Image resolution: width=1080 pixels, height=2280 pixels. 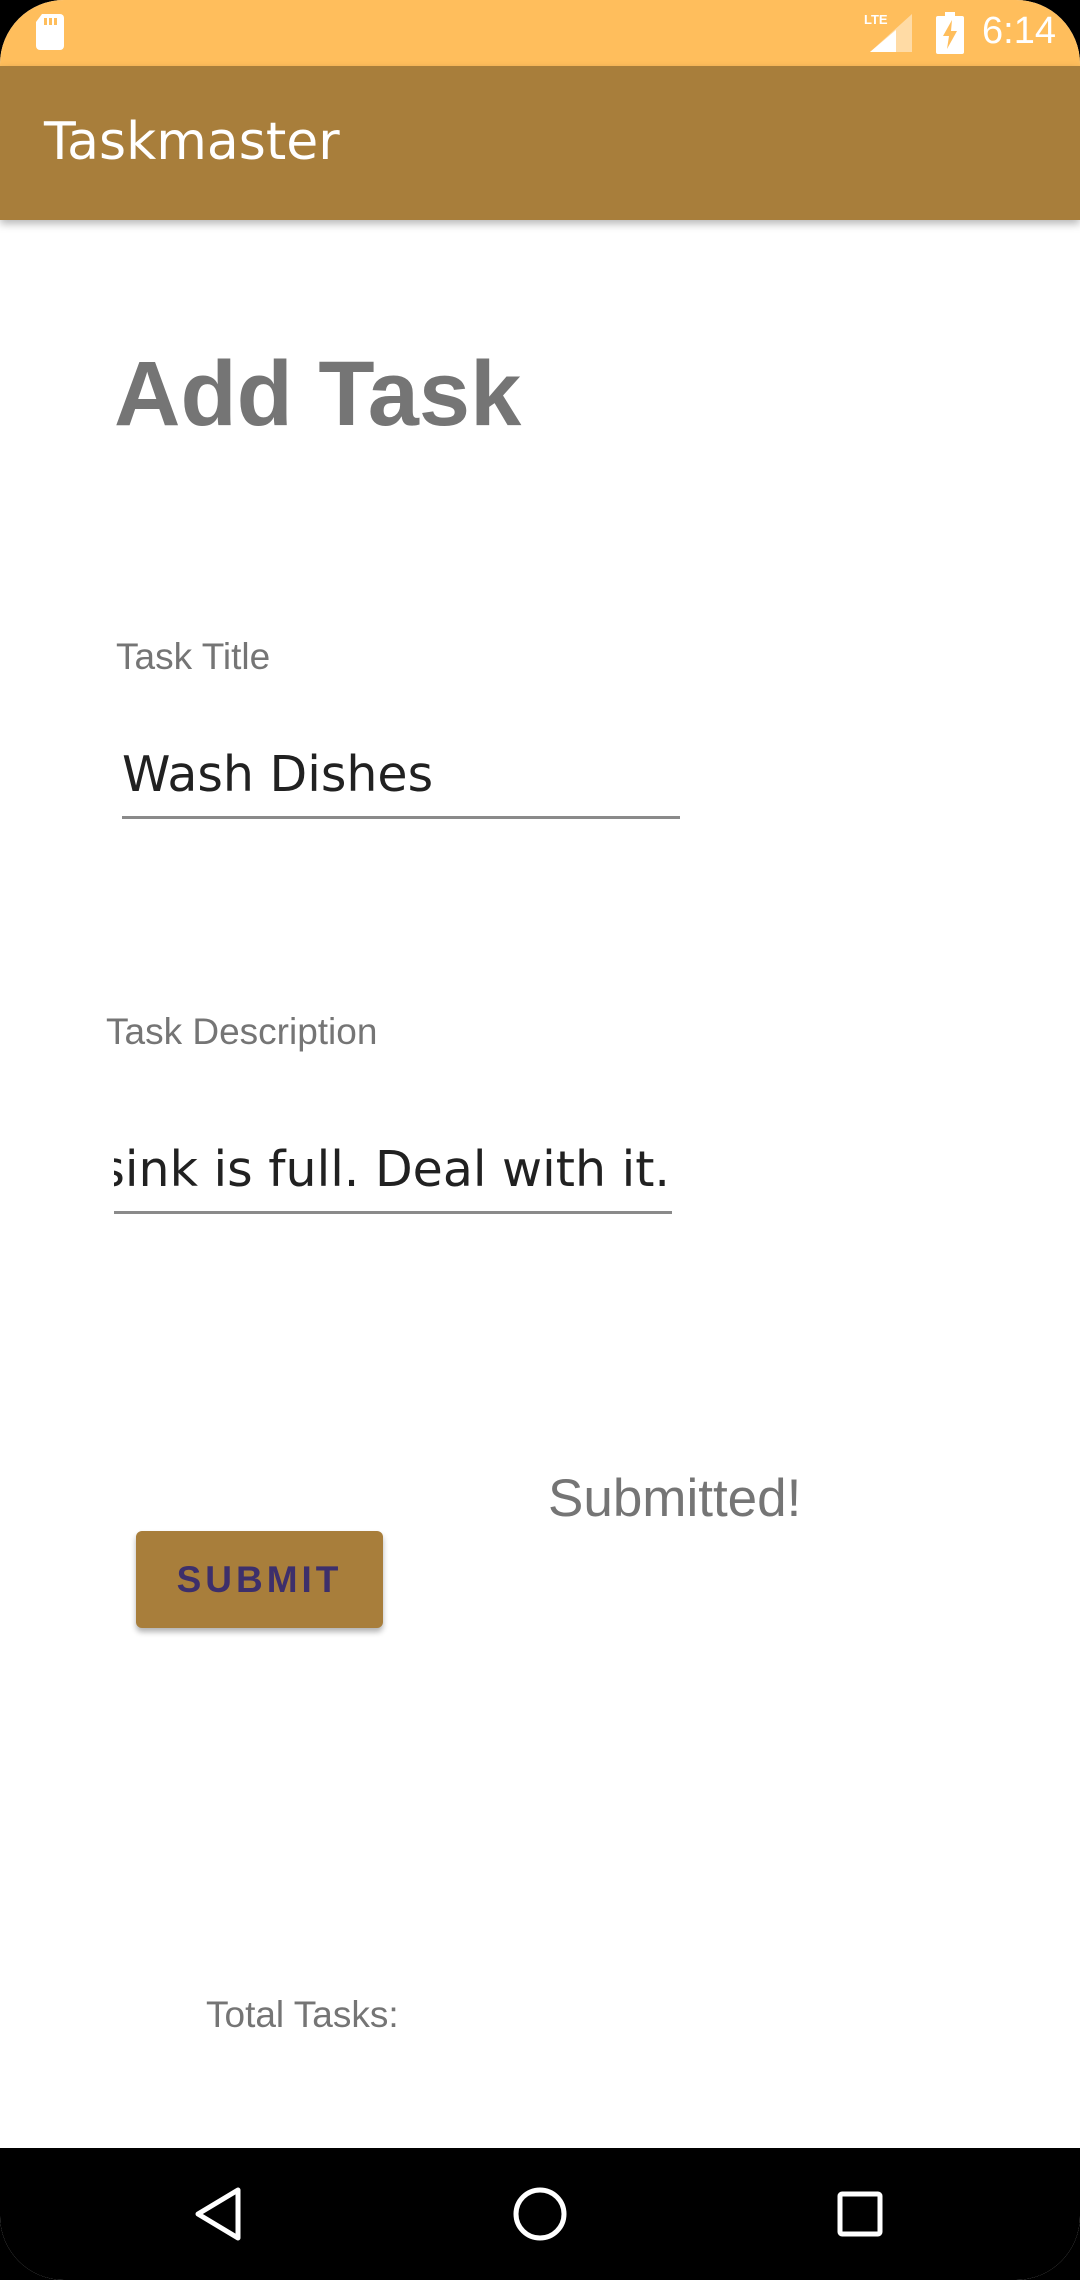 I want to click on total-tasks-label: Total Tasks:, so click(x=302, y=2014).